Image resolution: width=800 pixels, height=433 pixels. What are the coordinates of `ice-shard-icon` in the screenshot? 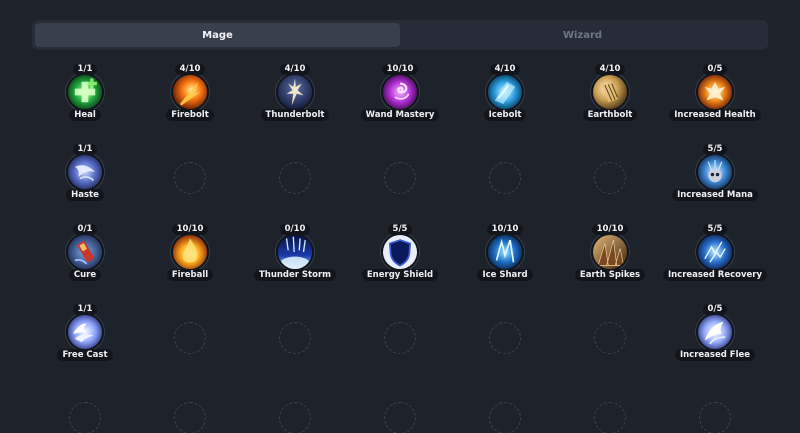 It's located at (505, 252).